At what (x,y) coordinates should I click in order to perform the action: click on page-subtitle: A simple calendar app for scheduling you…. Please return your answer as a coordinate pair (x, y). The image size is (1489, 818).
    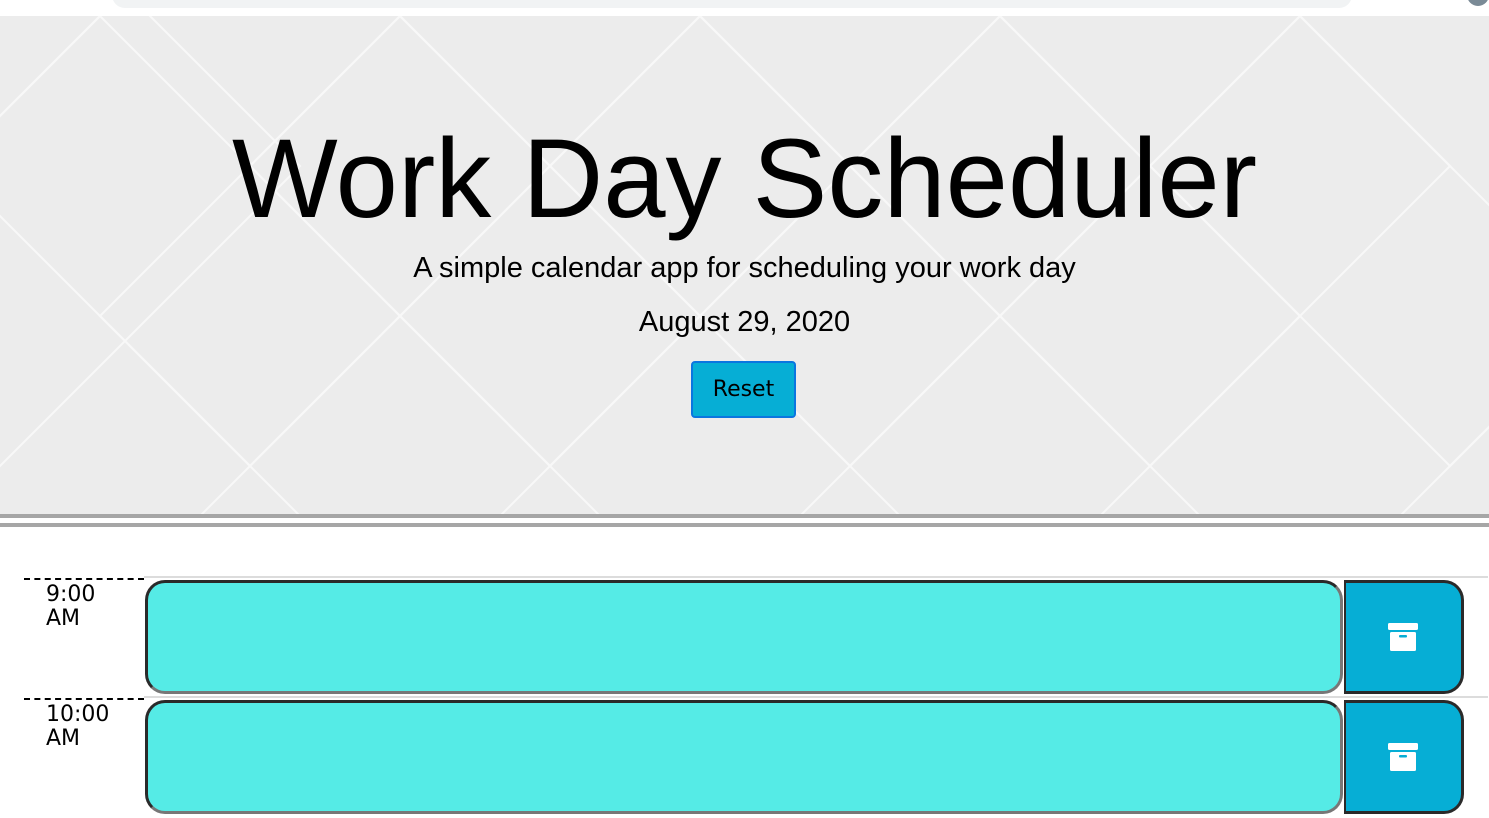
    Looking at the image, I should click on (744, 268).